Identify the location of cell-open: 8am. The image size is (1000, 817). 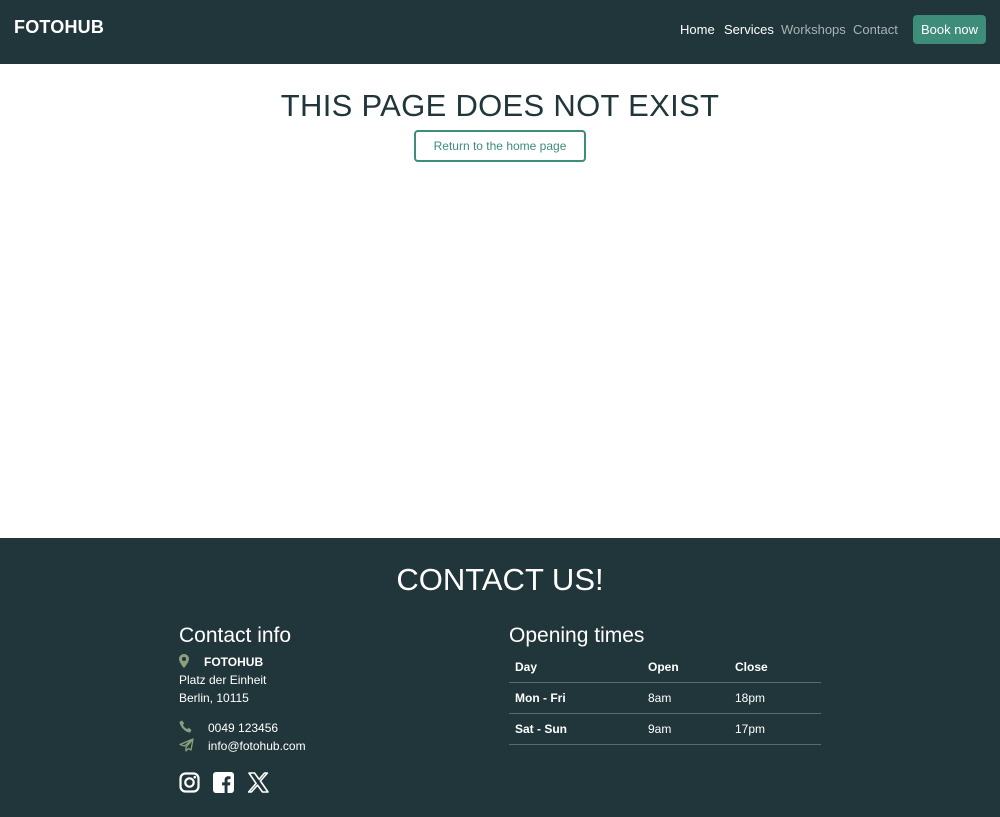
(685, 698).